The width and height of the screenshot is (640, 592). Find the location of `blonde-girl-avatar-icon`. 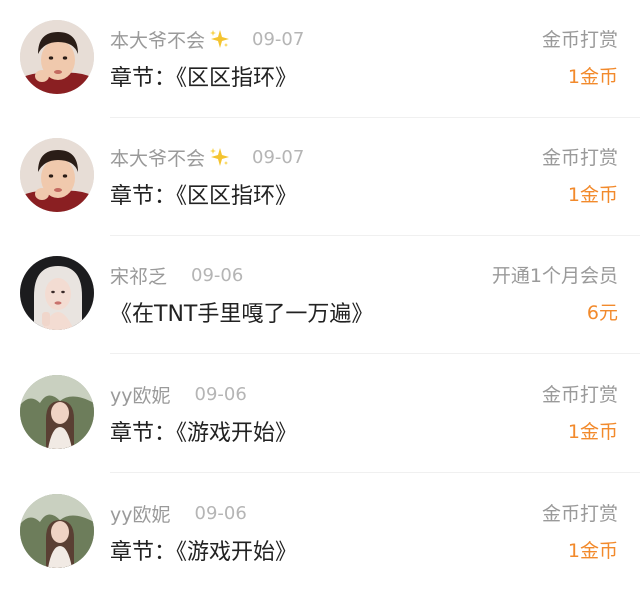

blonde-girl-avatar-icon is located at coordinates (57, 293).